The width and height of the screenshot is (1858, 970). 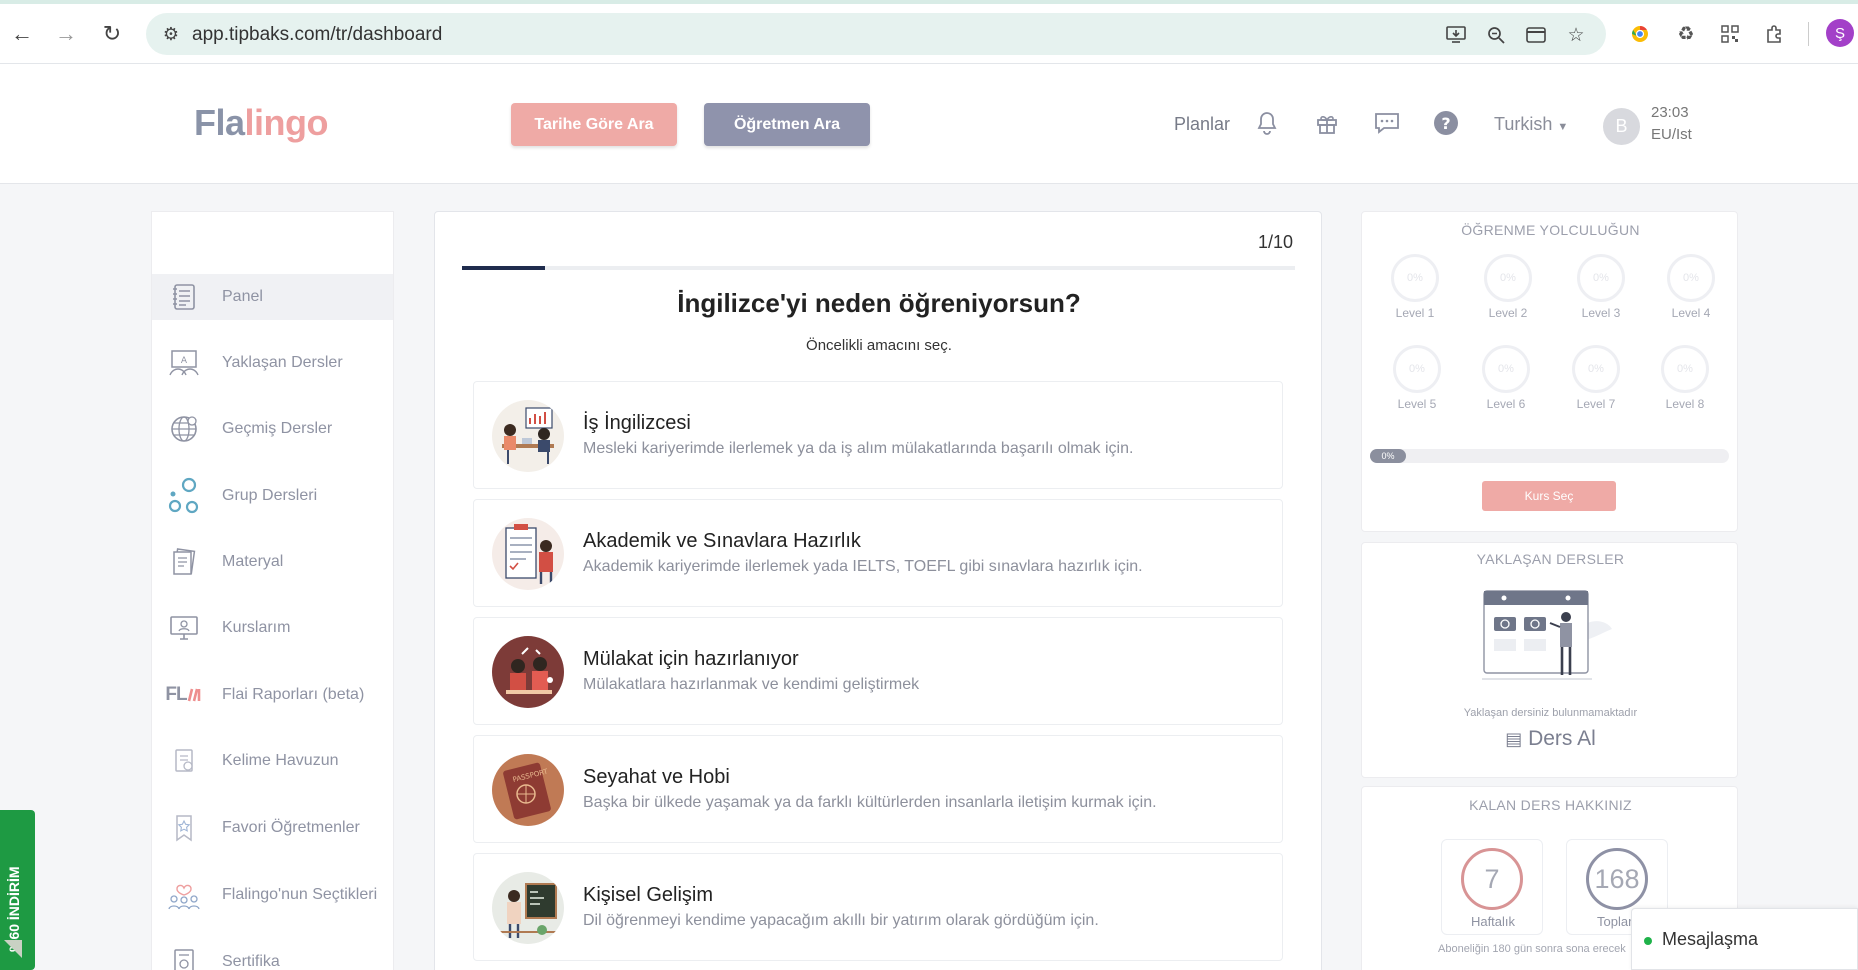 I want to click on subscription-note: Aboneliğin 180 gün sonra sona erecek, so click(x=1532, y=949).